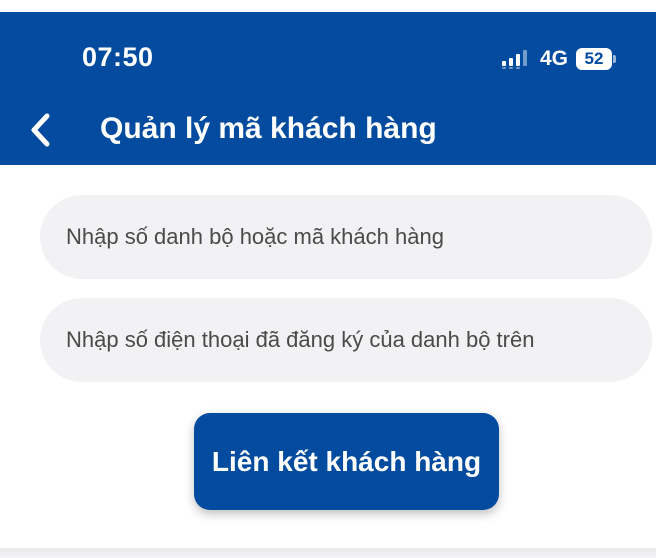 Image resolution: width=656 pixels, height=558 pixels. What do you see at coordinates (328, 6) in the screenshot?
I see `top-edge` at bounding box center [328, 6].